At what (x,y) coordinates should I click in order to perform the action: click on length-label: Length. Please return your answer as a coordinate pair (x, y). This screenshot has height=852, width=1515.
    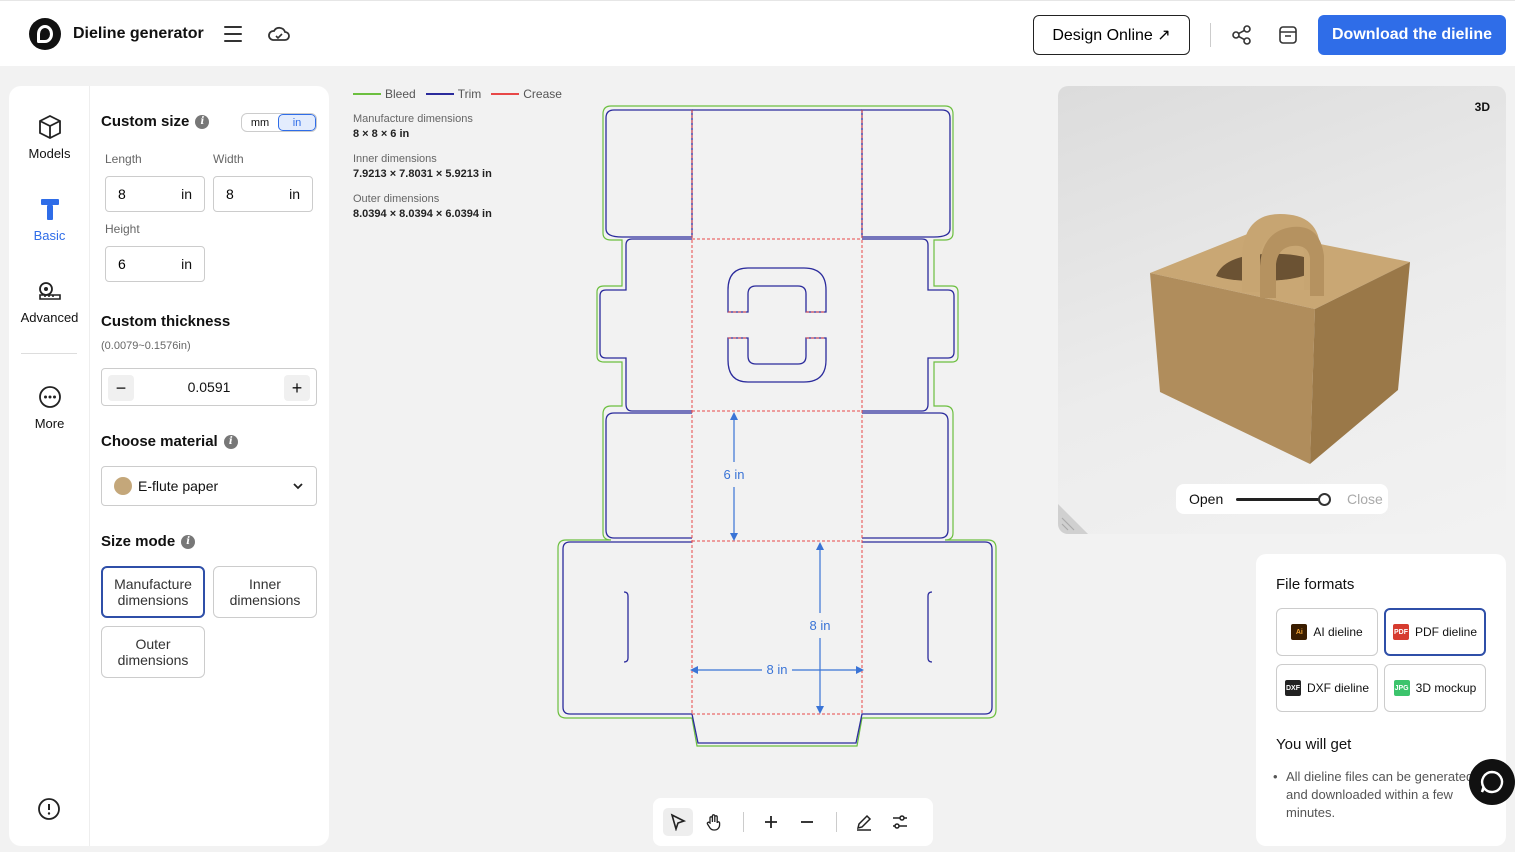
    Looking at the image, I should click on (123, 159).